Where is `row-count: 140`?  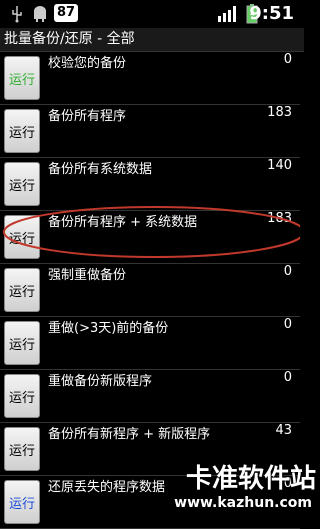 row-count: 140 is located at coordinates (279, 184).